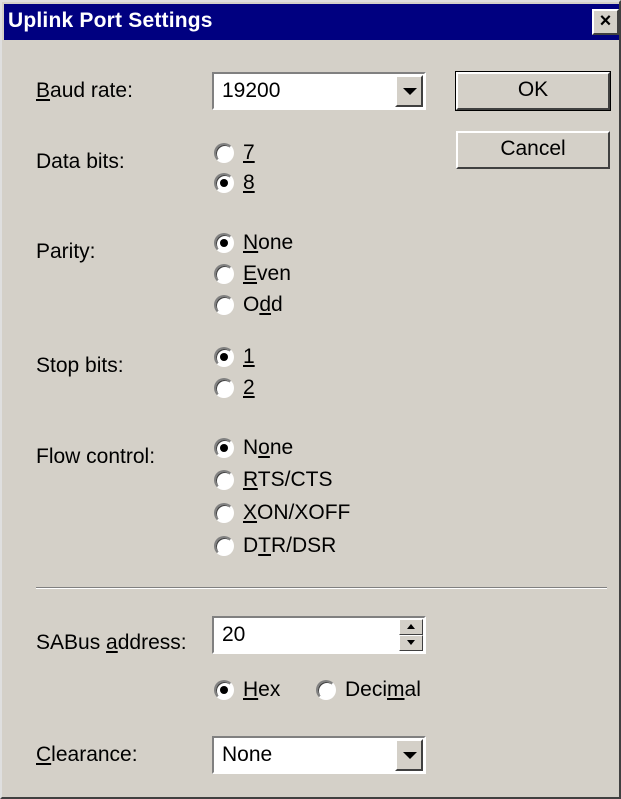 Image resolution: width=621 pixels, height=799 pixels. I want to click on parity-none-radio: None, so click(253, 243).